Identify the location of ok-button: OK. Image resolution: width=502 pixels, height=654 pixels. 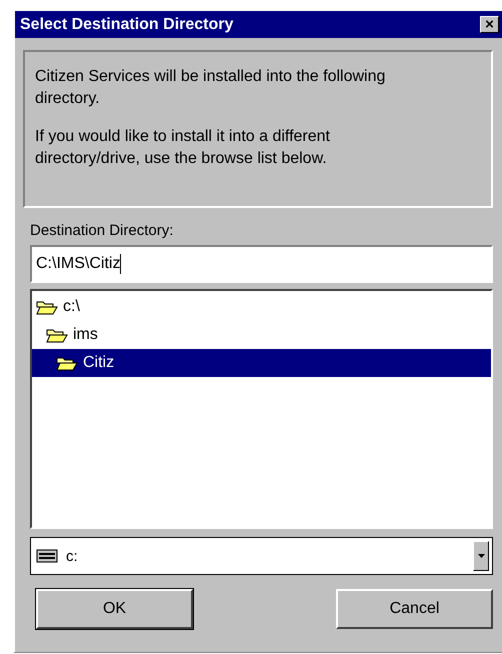
(114, 609).